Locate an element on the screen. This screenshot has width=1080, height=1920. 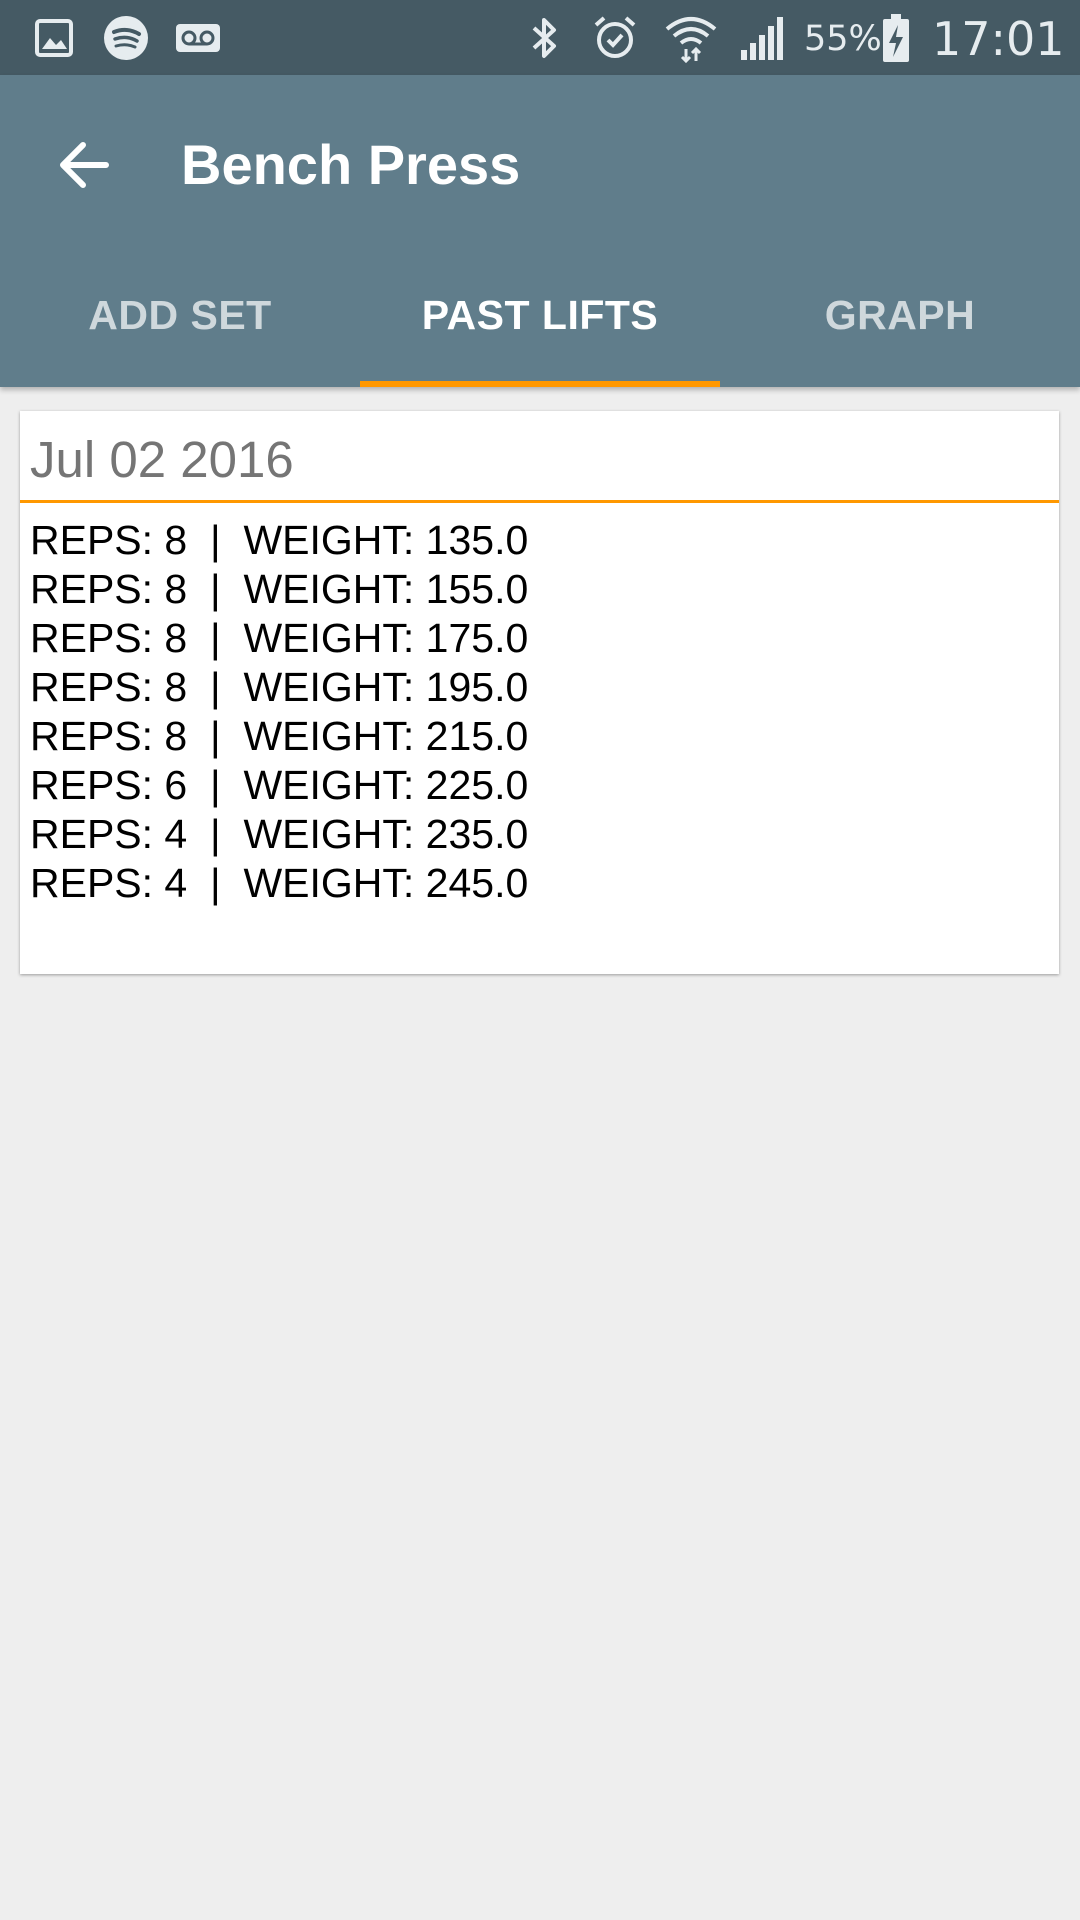
spotify-icon is located at coordinates (126, 37).